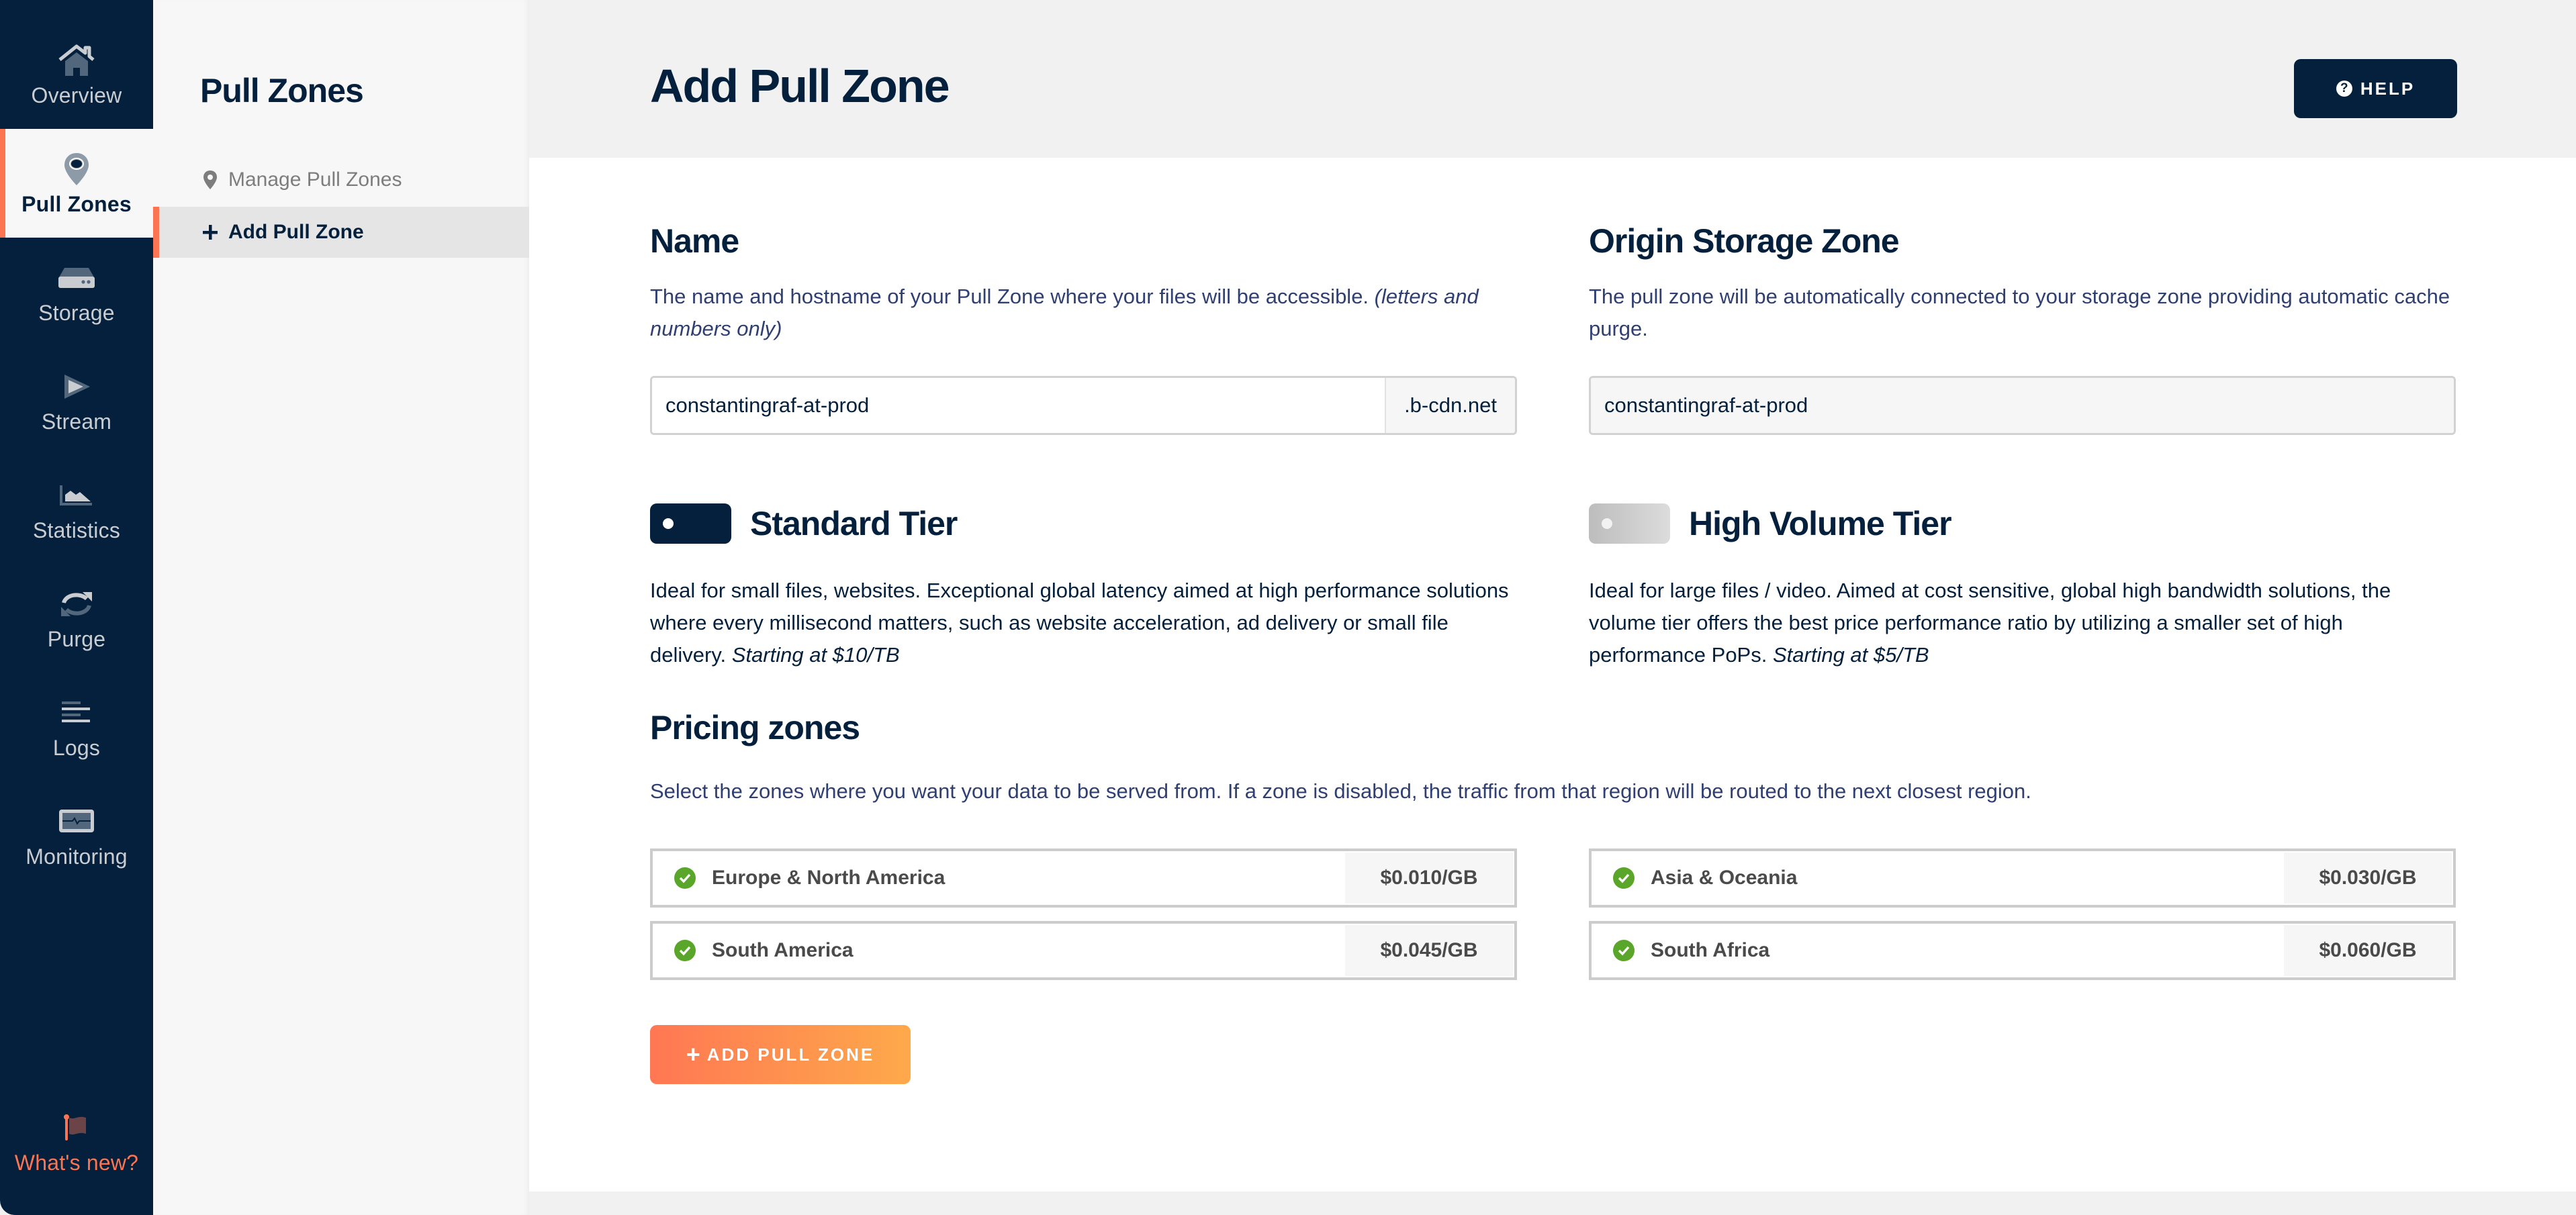  What do you see at coordinates (694, 241) in the screenshot?
I see `name-title: Name` at bounding box center [694, 241].